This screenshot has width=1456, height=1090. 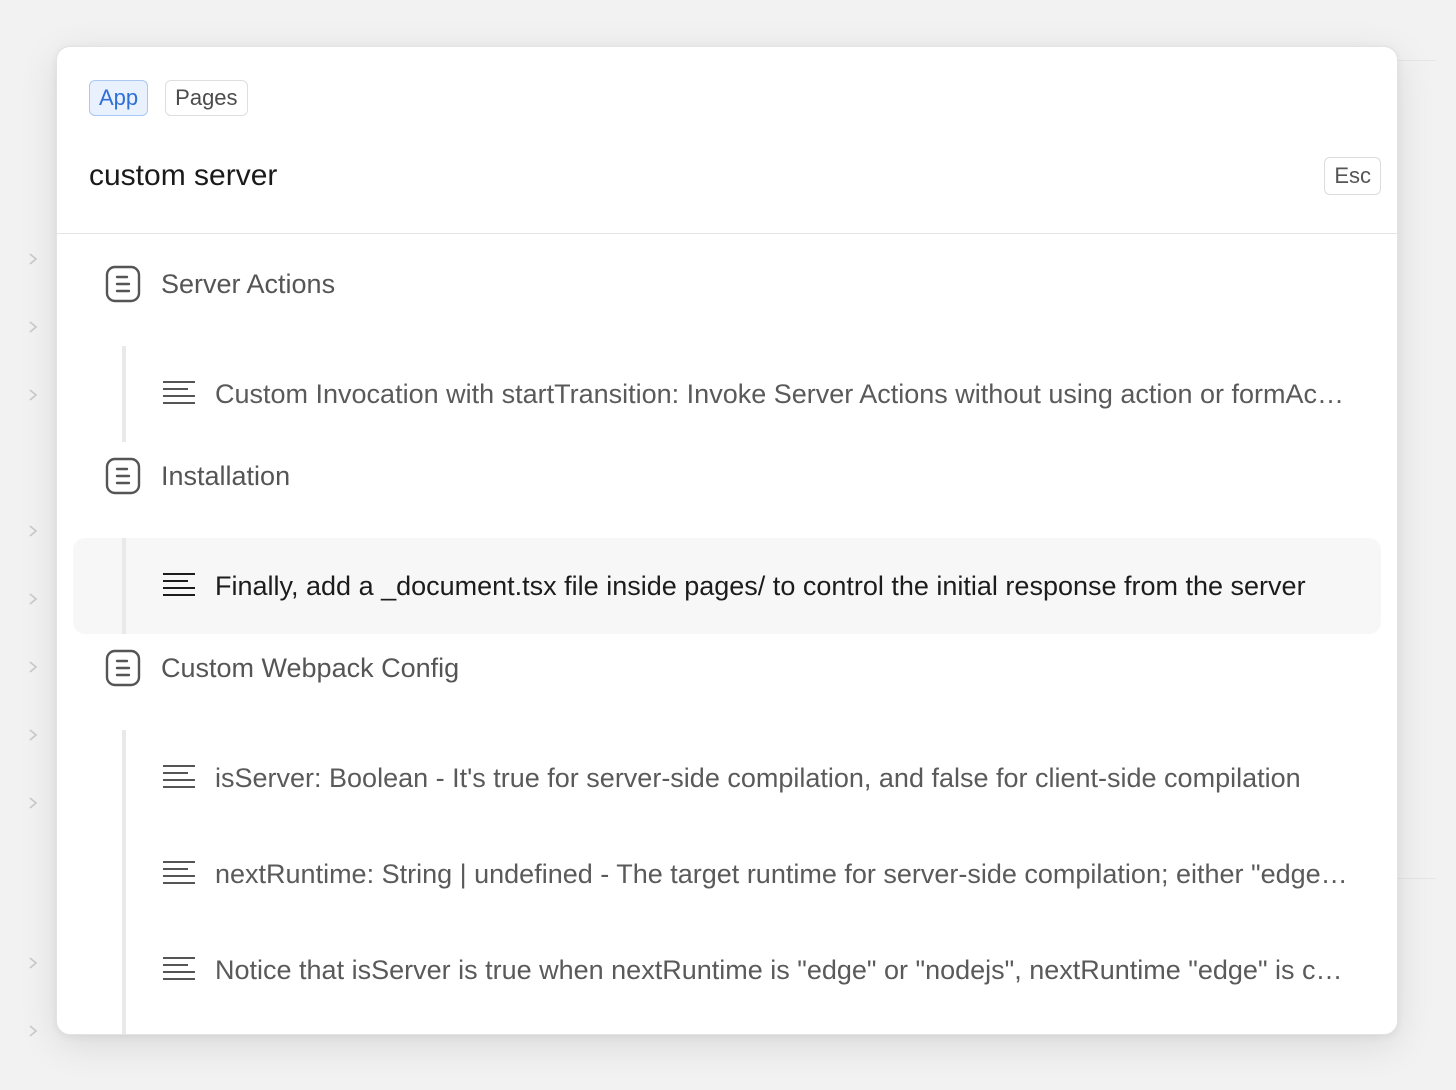 What do you see at coordinates (1352, 176) in the screenshot?
I see `esc-button: Esc` at bounding box center [1352, 176].